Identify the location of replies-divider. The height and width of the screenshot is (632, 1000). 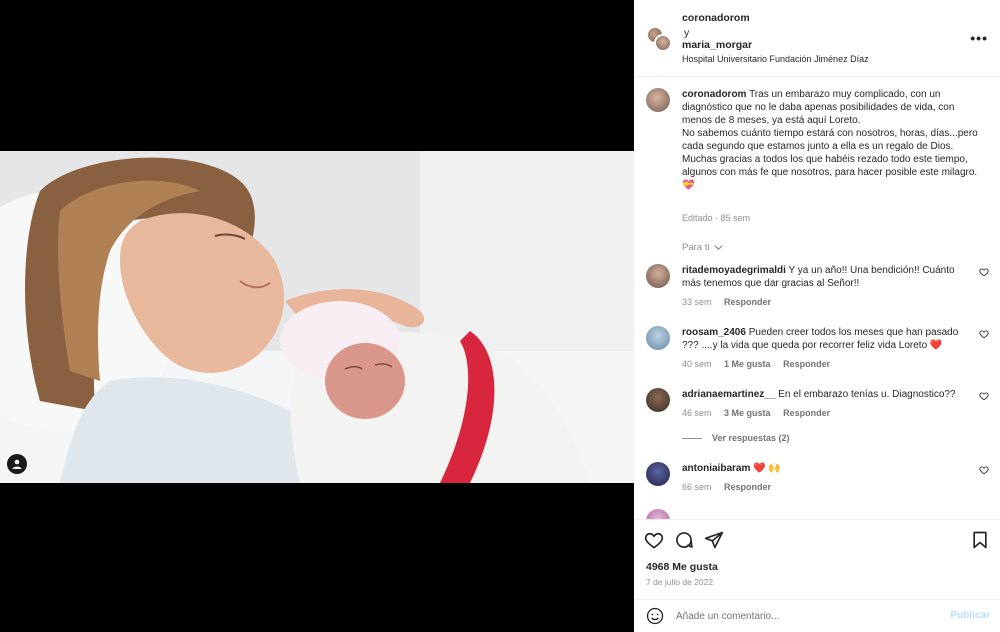
(692, 438).